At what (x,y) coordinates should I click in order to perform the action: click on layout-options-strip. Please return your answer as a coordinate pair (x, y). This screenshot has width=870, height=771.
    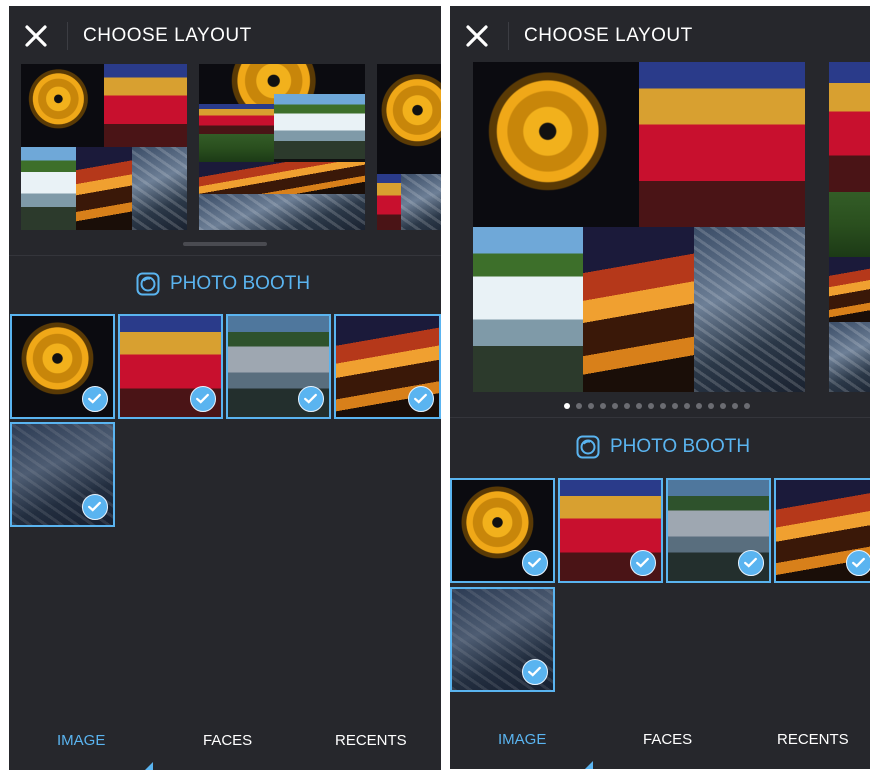
    Looking at the image, I should click on (225, 150).